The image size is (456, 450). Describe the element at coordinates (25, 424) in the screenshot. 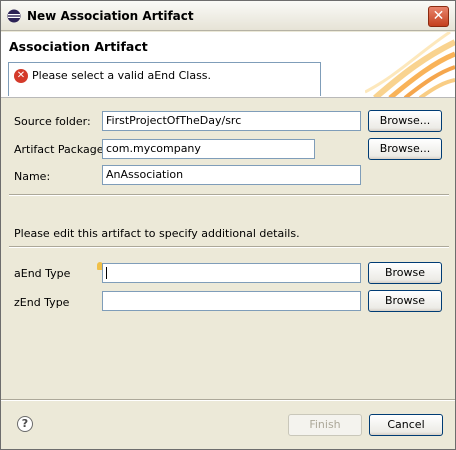

I see `help-icon: ?` at that location.